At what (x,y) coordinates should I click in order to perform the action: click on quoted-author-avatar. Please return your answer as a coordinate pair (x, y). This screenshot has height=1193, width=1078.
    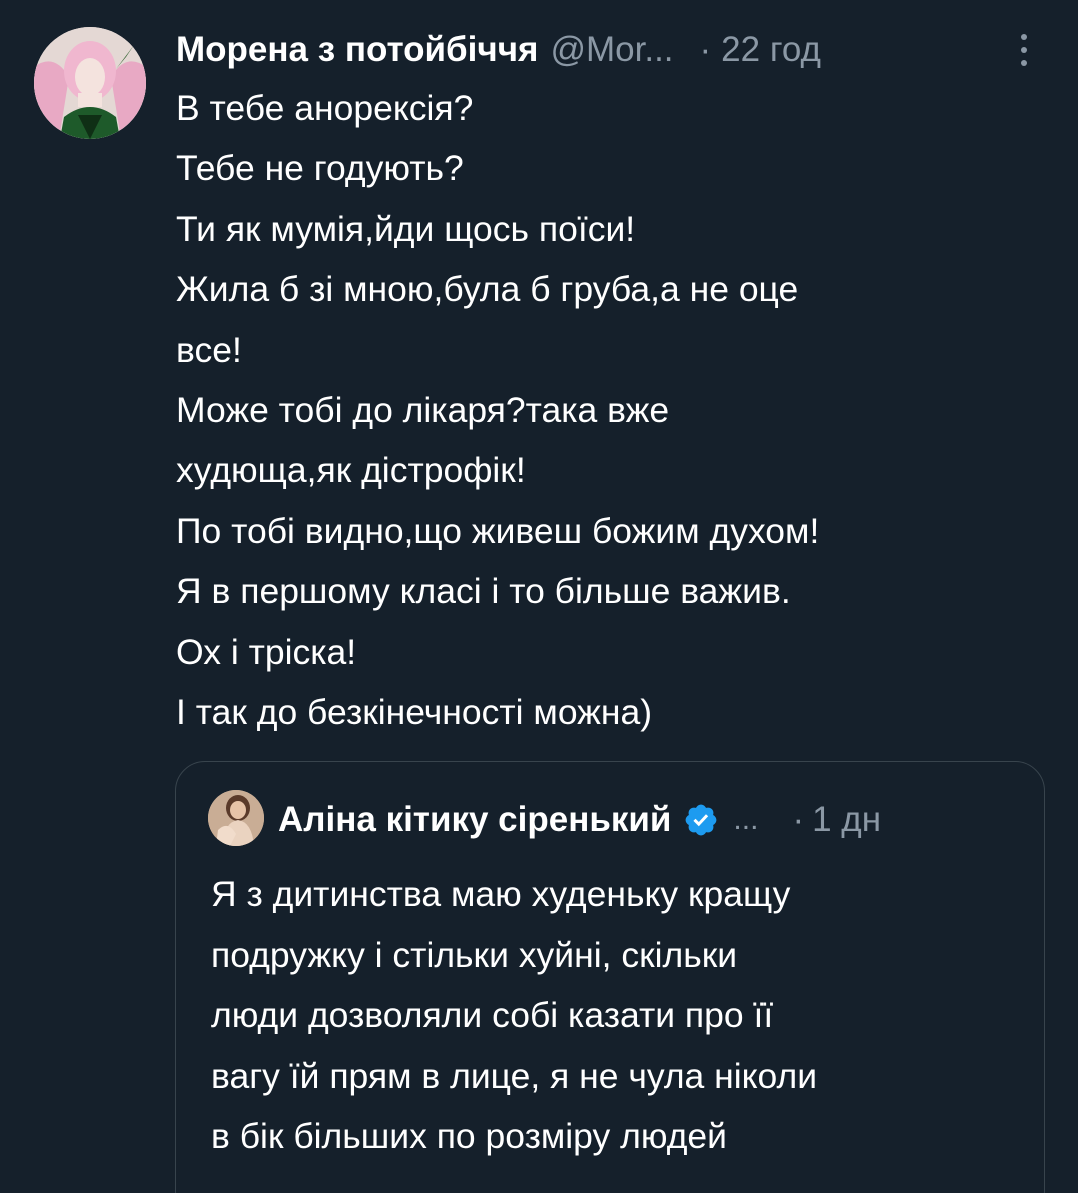
    Looking at the image, I should click on (236, 818).